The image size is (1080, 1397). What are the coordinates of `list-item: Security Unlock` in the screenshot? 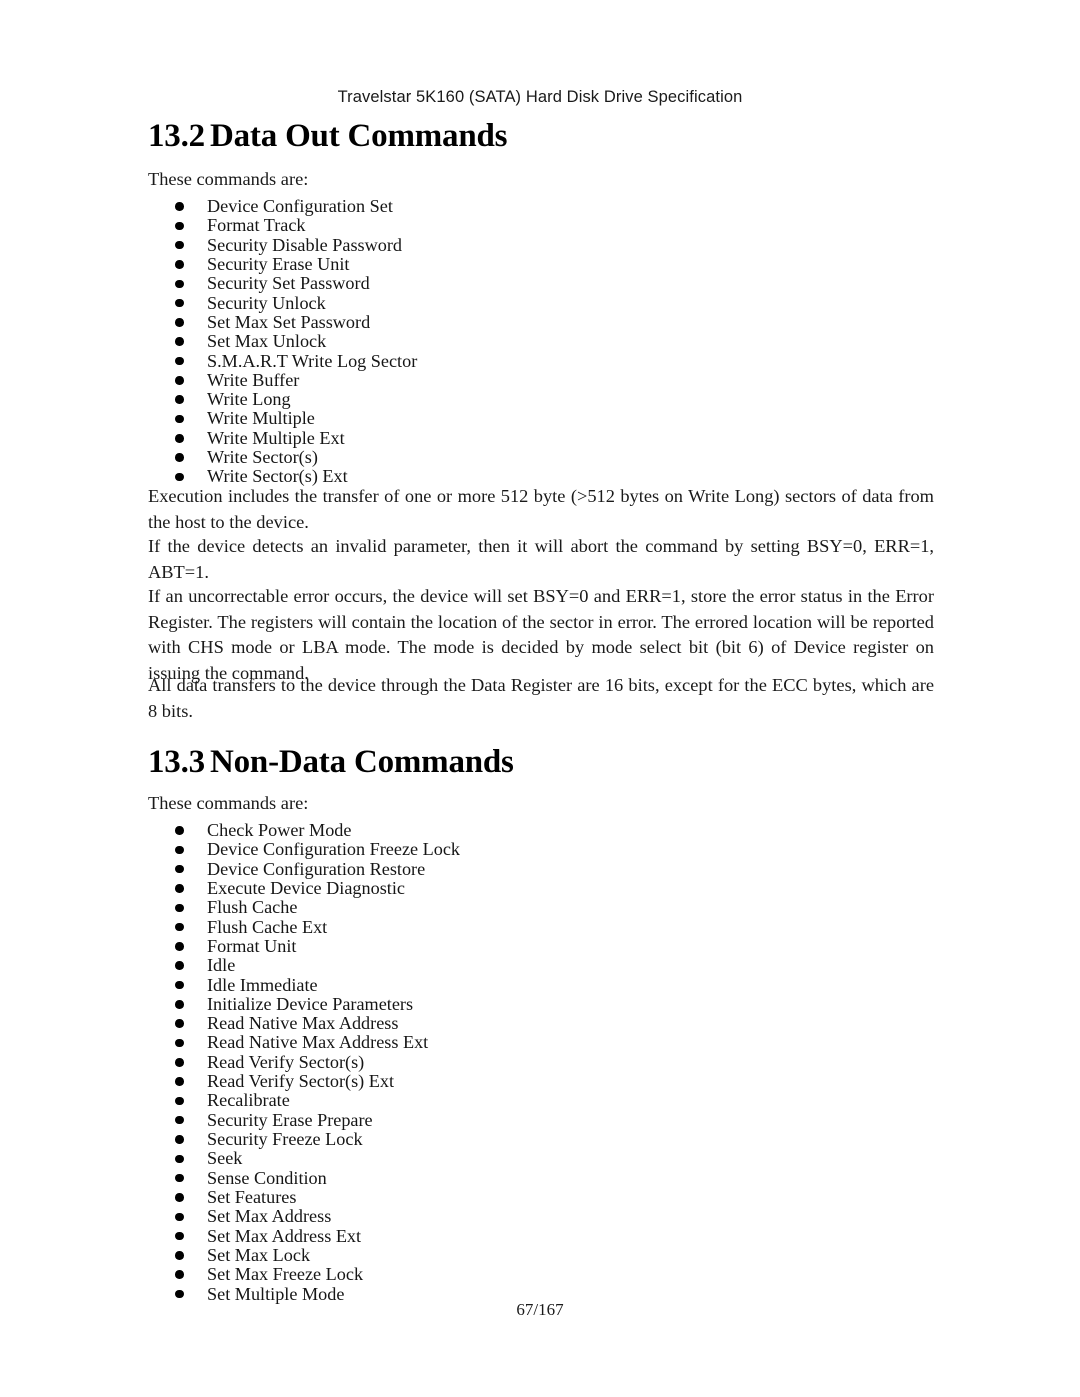 It's located at (543, 302).